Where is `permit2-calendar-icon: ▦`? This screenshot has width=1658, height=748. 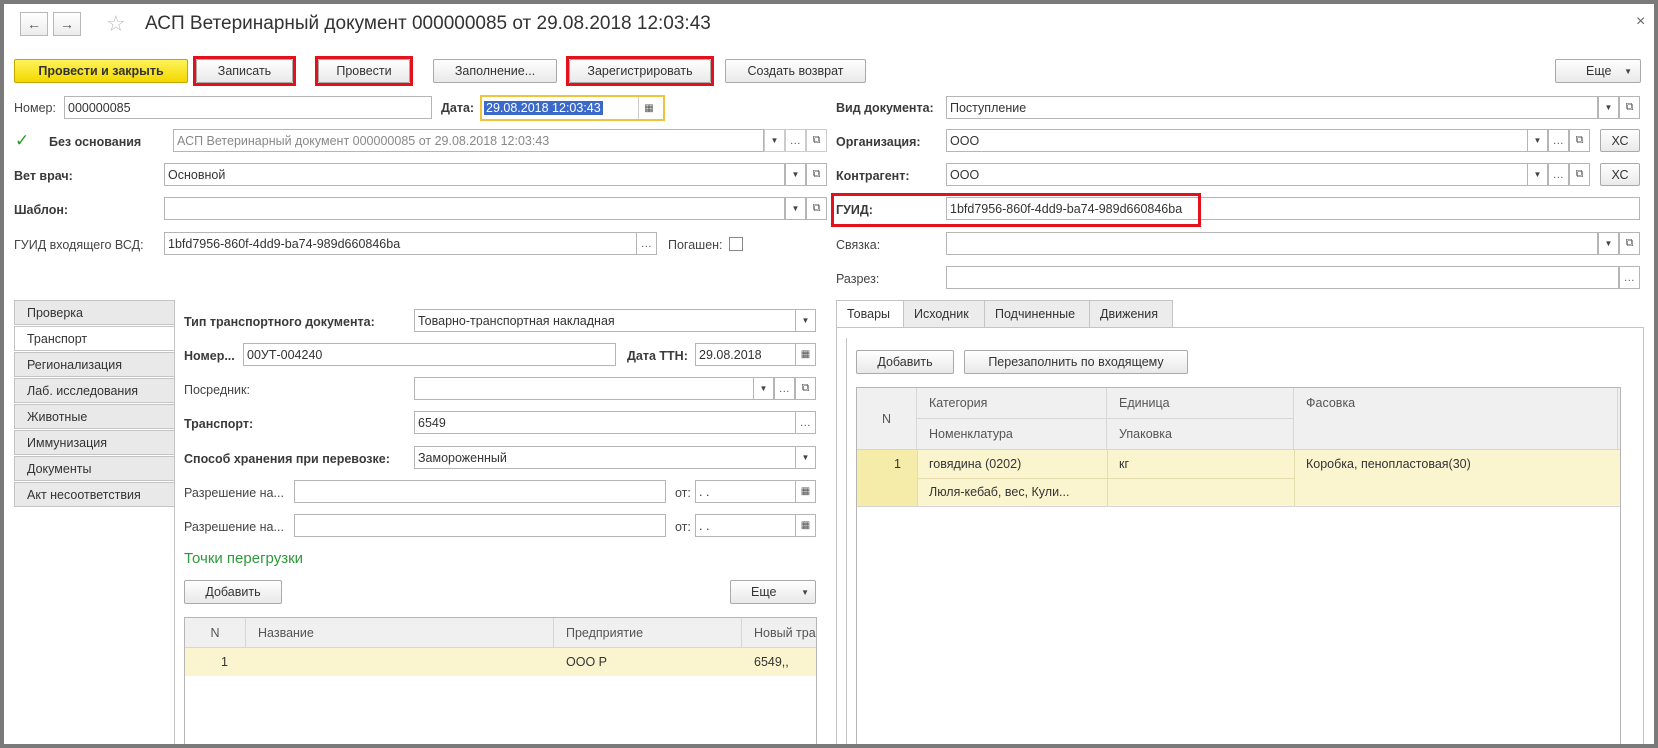
permit2-calendar-icon: ▦ is located at coordinates (805, 525).